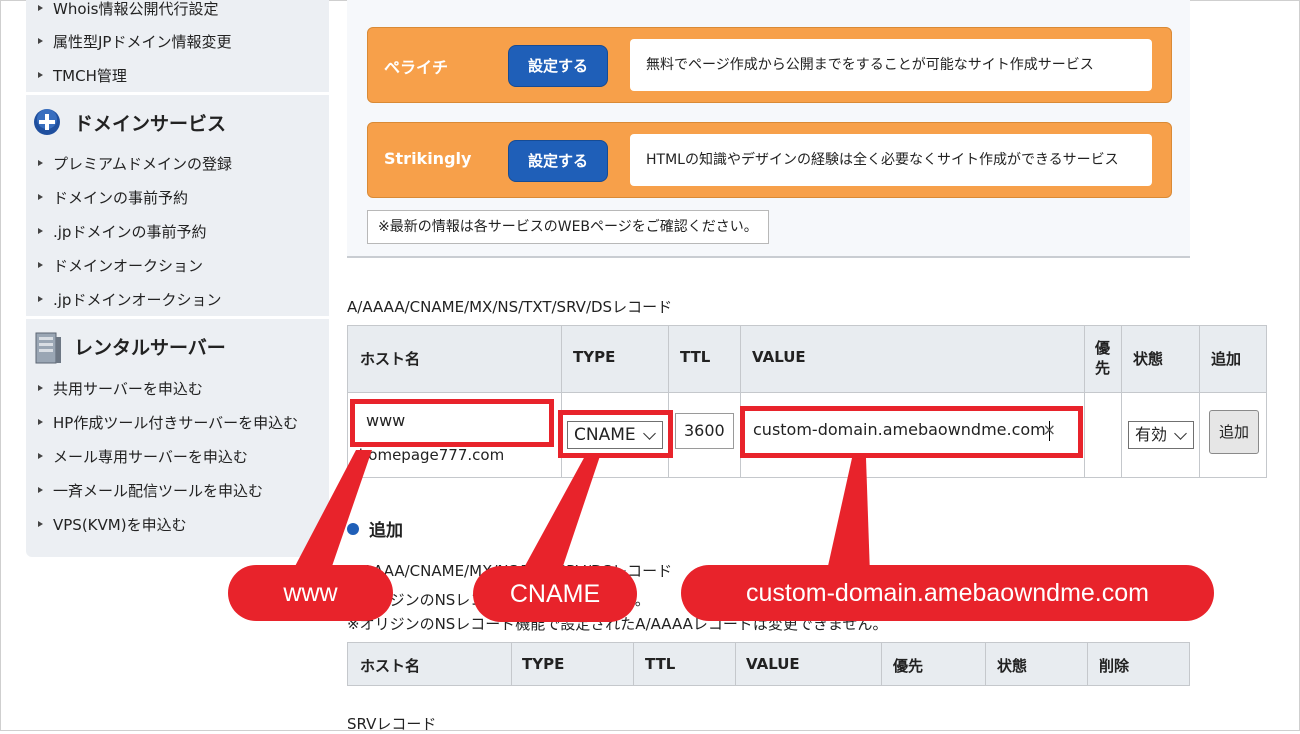  What do you see at coordinates (581, 512) in the screenshot?
I see `callout-pointers` at bounding box center [581, 512].